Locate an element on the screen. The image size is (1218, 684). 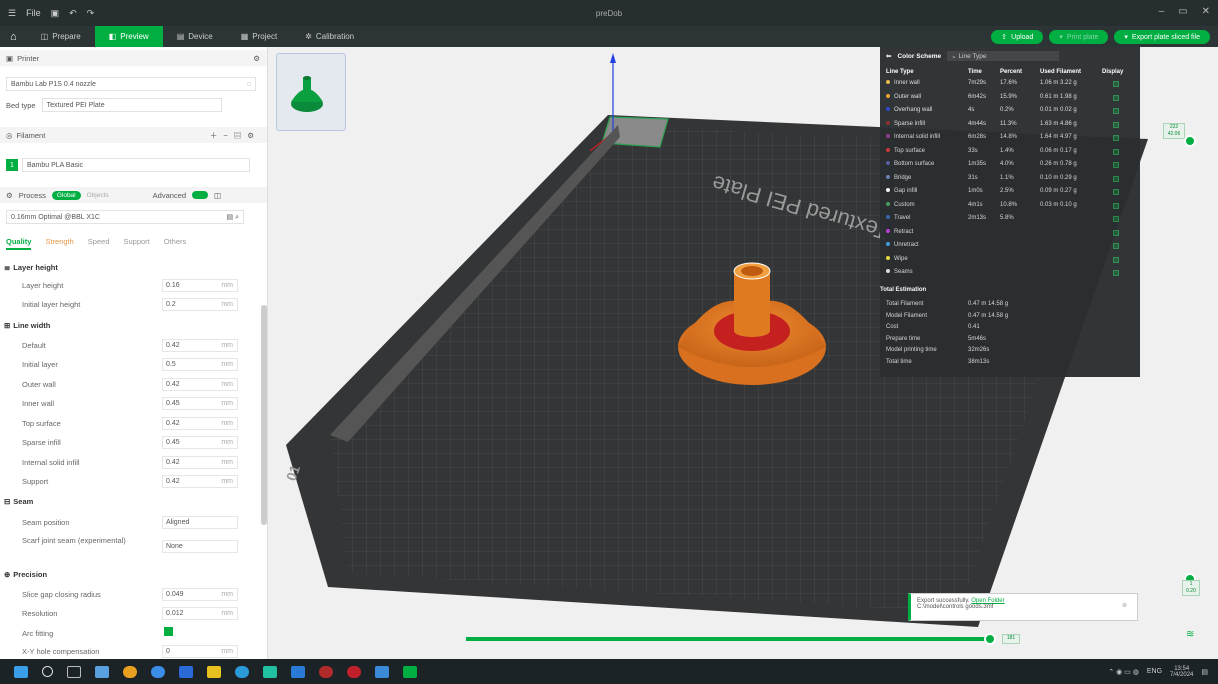
redo-icon: ↷ is located at coordinates (91, 13).